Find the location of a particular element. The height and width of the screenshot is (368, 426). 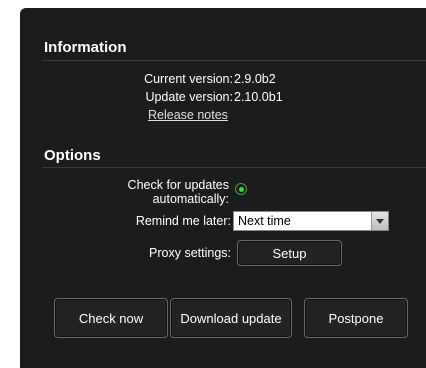

remind-later-select: Next time is located at coordinates (311, 221).